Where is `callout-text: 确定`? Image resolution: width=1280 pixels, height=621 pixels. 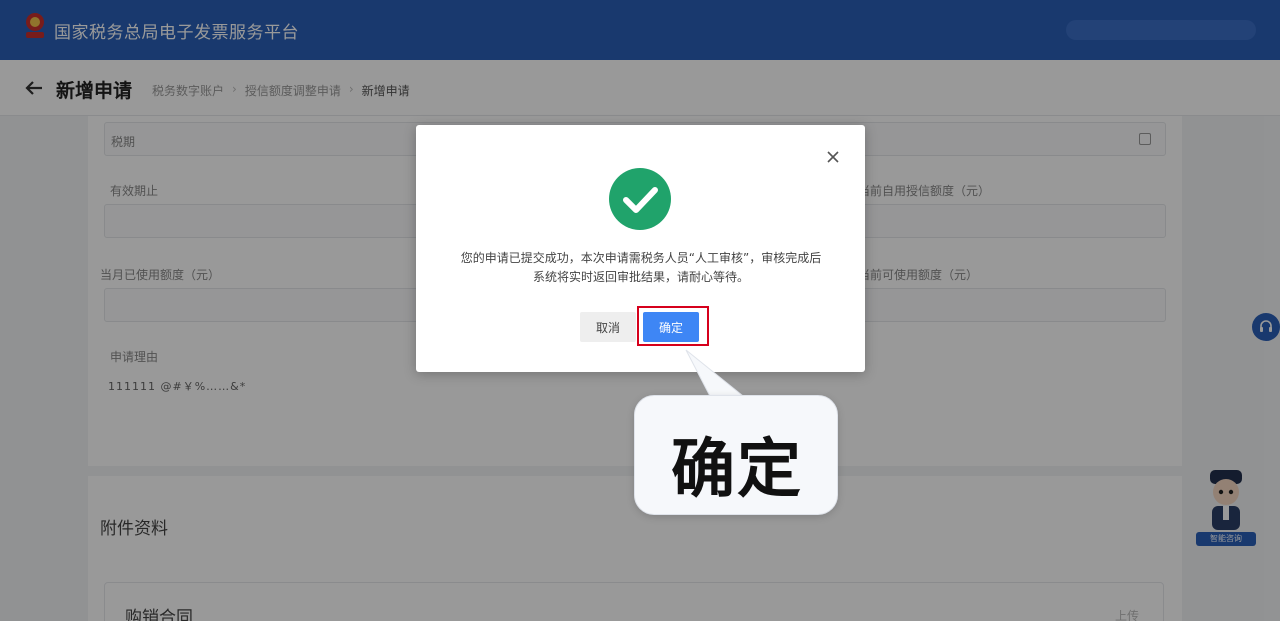 callout-text: 确定 is located at coordinates (737, 470).